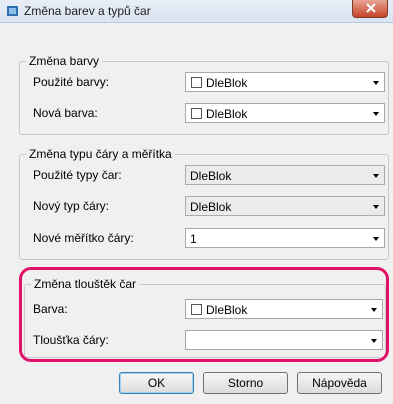  Describe the element at coordinates (227, 114) in the screenshot. I see `new-color-value: DleBlok` at that location.